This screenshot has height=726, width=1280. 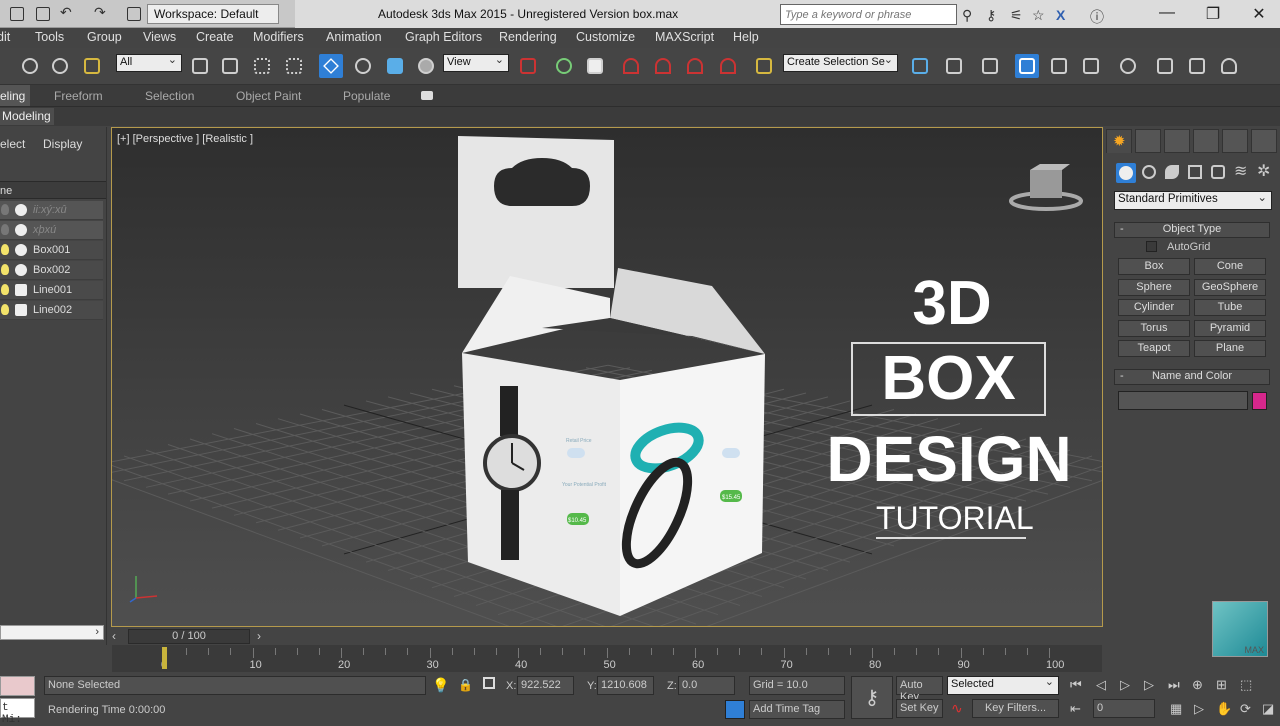 I want to click on scene-item: Box002, so click(x=51, y=270).